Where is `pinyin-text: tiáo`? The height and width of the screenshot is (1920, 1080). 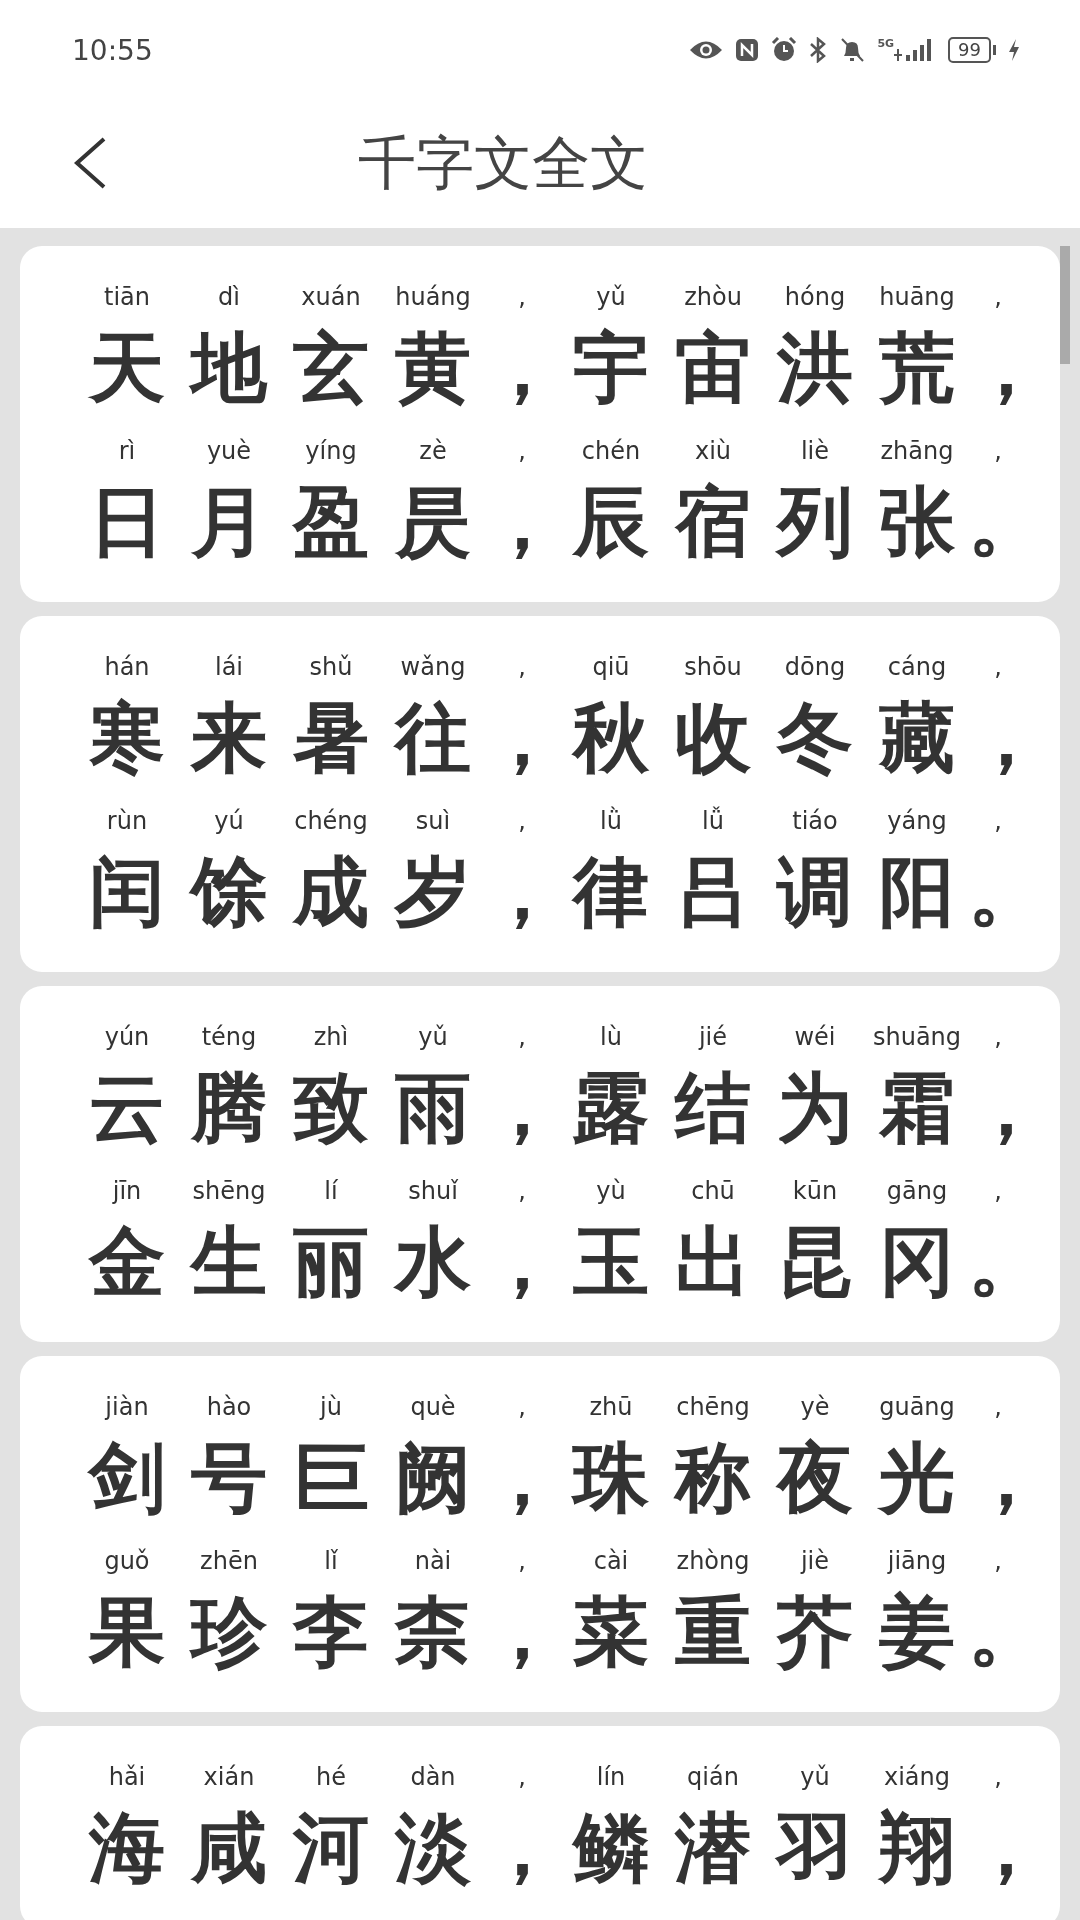 pinyin-text: tiáo is located at coordinates (815, 821).